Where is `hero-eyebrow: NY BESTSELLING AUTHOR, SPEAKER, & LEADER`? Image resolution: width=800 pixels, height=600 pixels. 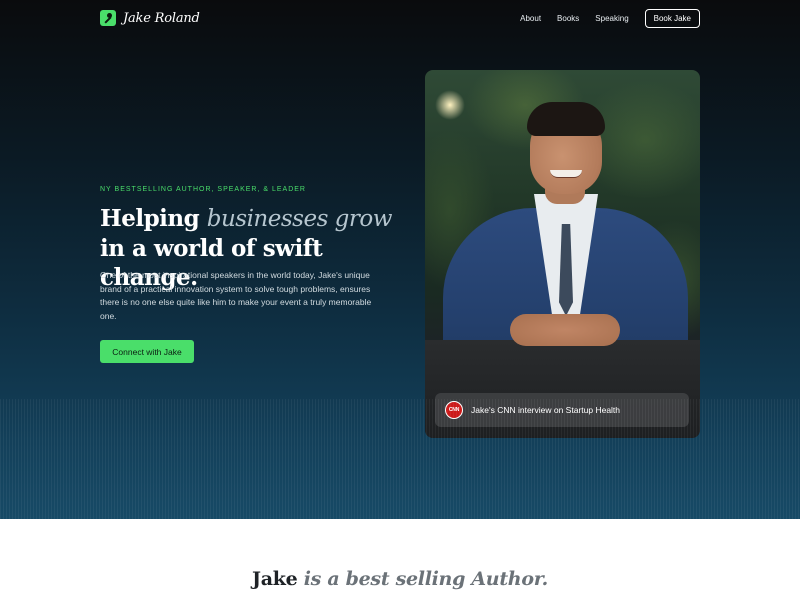 hero-eyebrow: NY BESTSELLING AUTHOR, SPEAKER, & LEADER is located at coordinates (203, 189).